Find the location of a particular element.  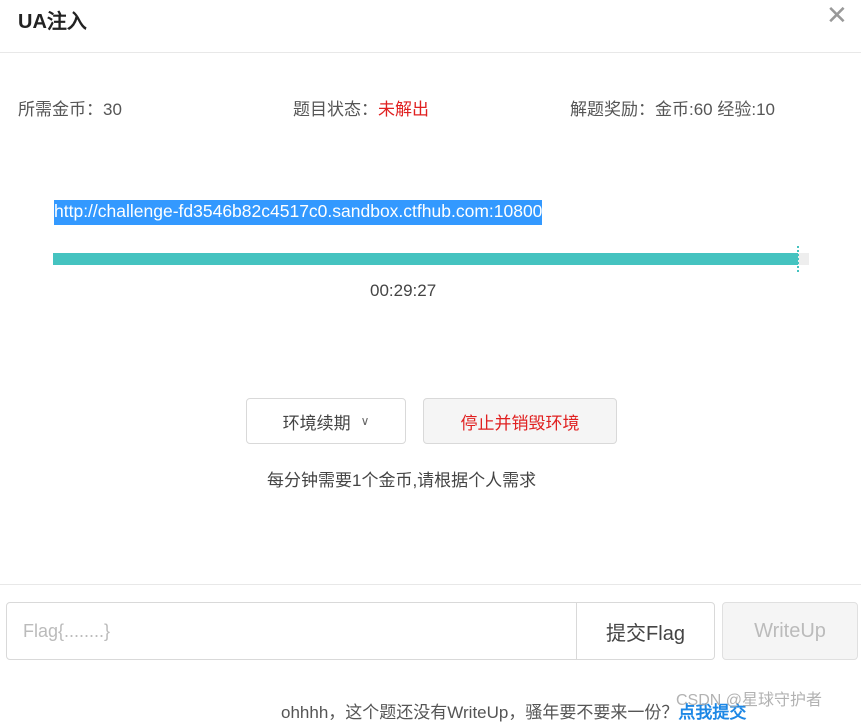

close-icon: ✕ is located at coordinates (837, 15).